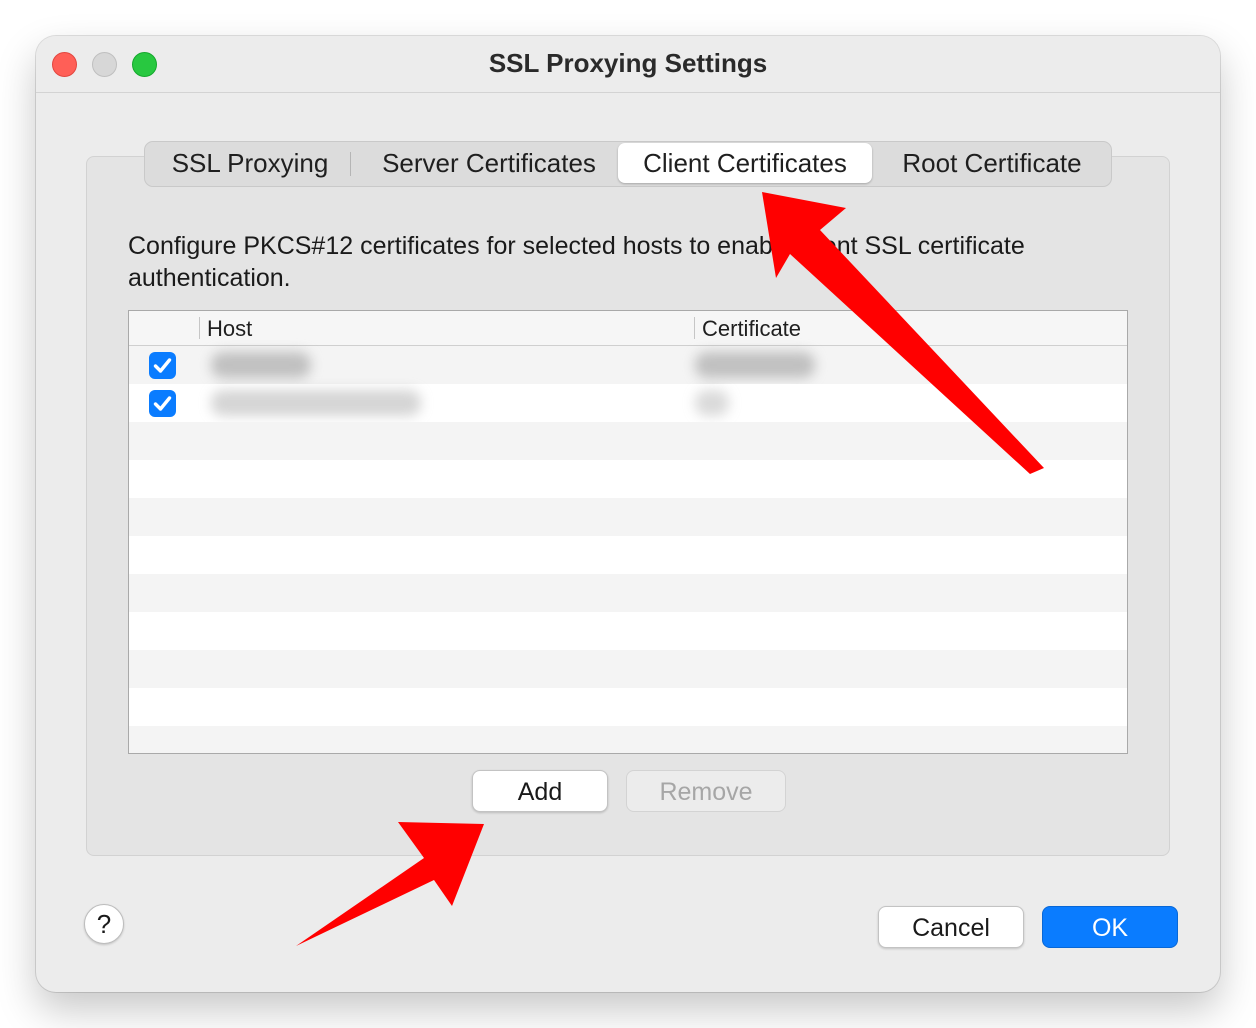  I want to click on window-title: SSL Proxying Settings, so click(628, 63).